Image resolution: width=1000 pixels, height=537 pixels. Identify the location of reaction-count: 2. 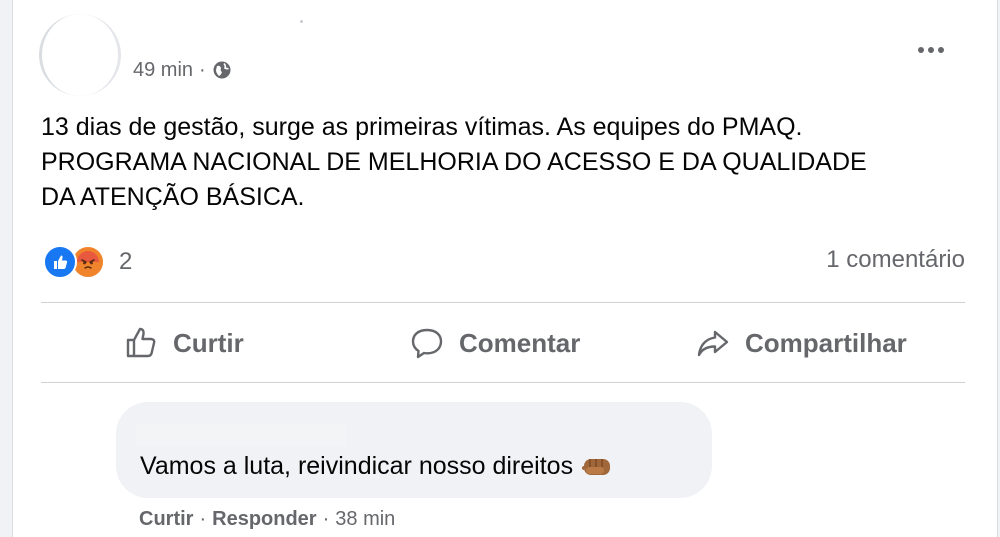
(126, 261).